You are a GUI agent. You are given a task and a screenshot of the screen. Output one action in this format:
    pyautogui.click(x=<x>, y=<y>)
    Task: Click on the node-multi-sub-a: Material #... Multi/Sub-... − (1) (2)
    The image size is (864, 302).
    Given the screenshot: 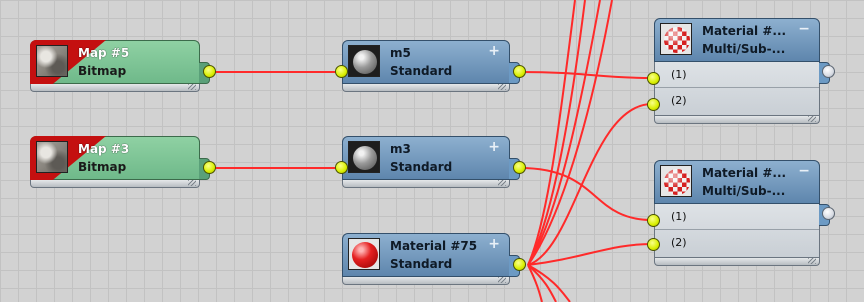 What is the action you would take?
    pyautogui.click(x=741, y=72)
    